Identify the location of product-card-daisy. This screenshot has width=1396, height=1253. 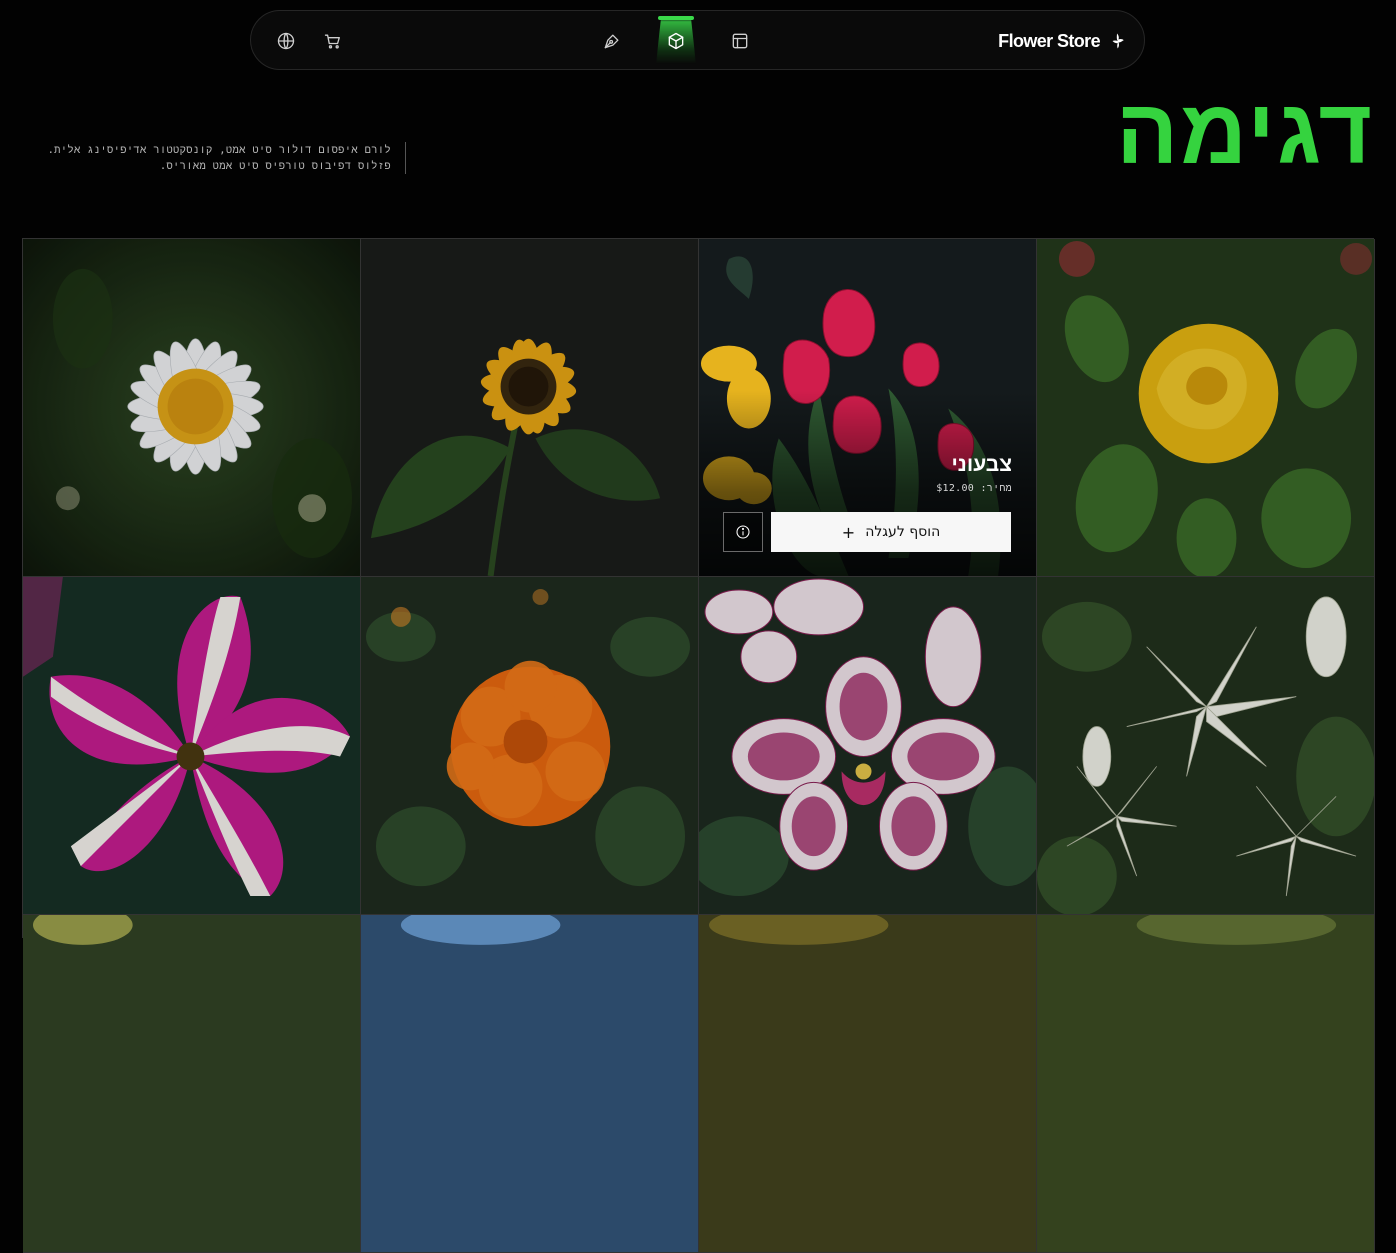
(192, 408).